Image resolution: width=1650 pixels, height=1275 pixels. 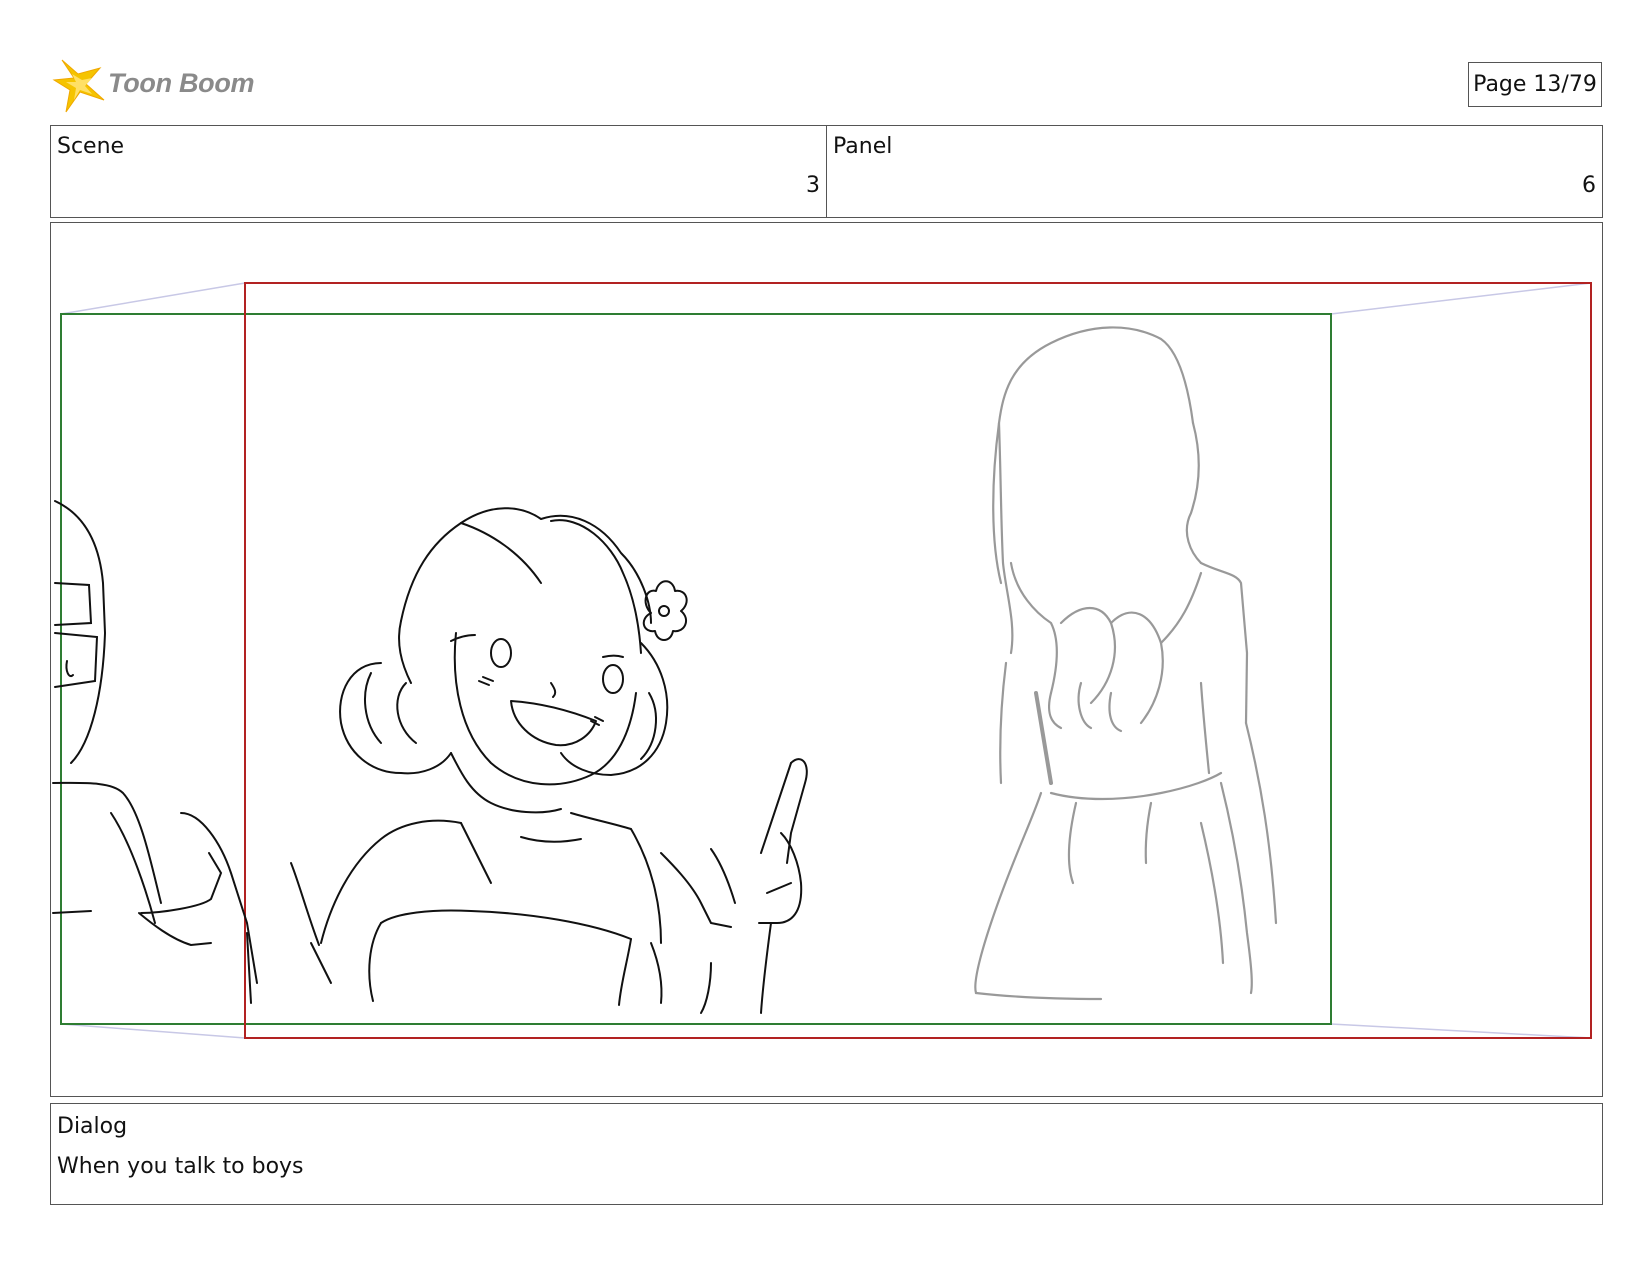 I want to click on scene-value: 3, so click(x=813, y=185).